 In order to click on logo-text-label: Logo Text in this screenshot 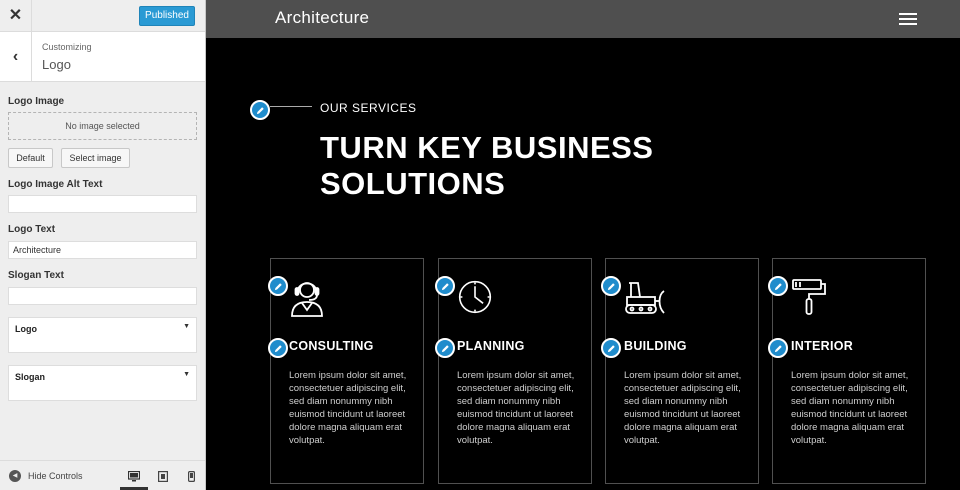, I will do `click(32, 229)`.